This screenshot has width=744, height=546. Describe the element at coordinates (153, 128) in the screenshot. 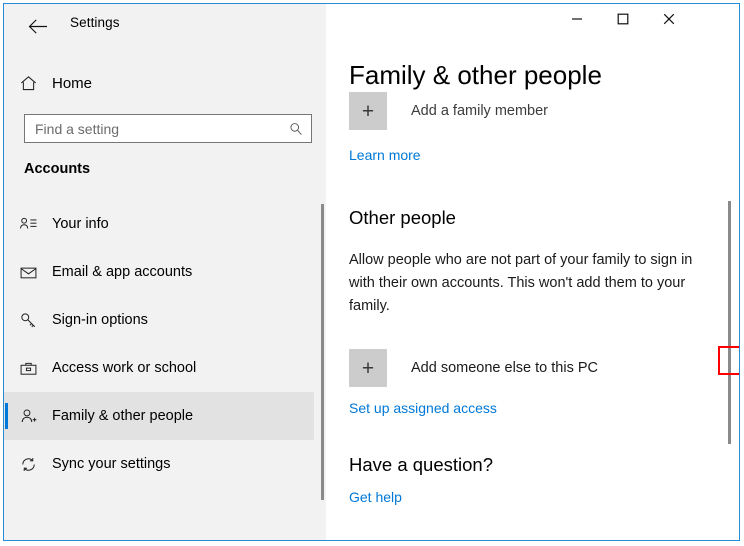

I see `search-input` at that location.